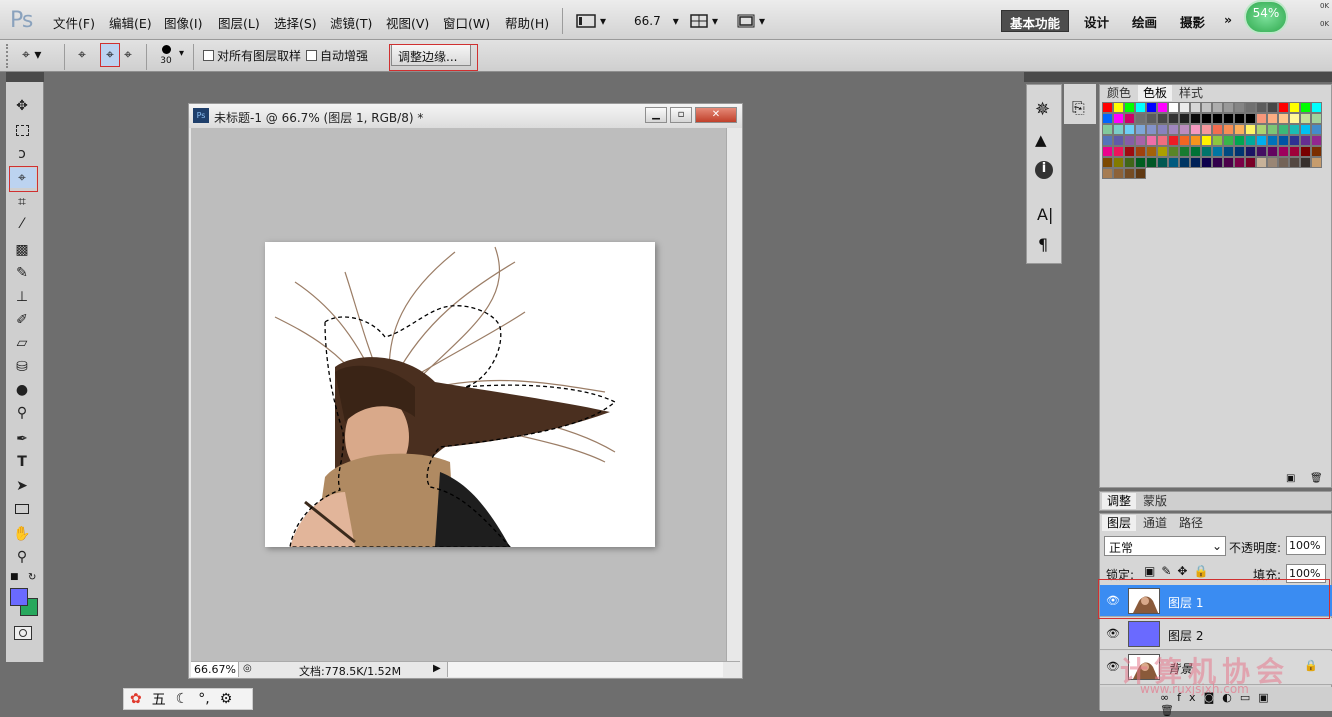  I want to click on zoom-level-dropdown: 66.7 ▾, so click(656, 21).